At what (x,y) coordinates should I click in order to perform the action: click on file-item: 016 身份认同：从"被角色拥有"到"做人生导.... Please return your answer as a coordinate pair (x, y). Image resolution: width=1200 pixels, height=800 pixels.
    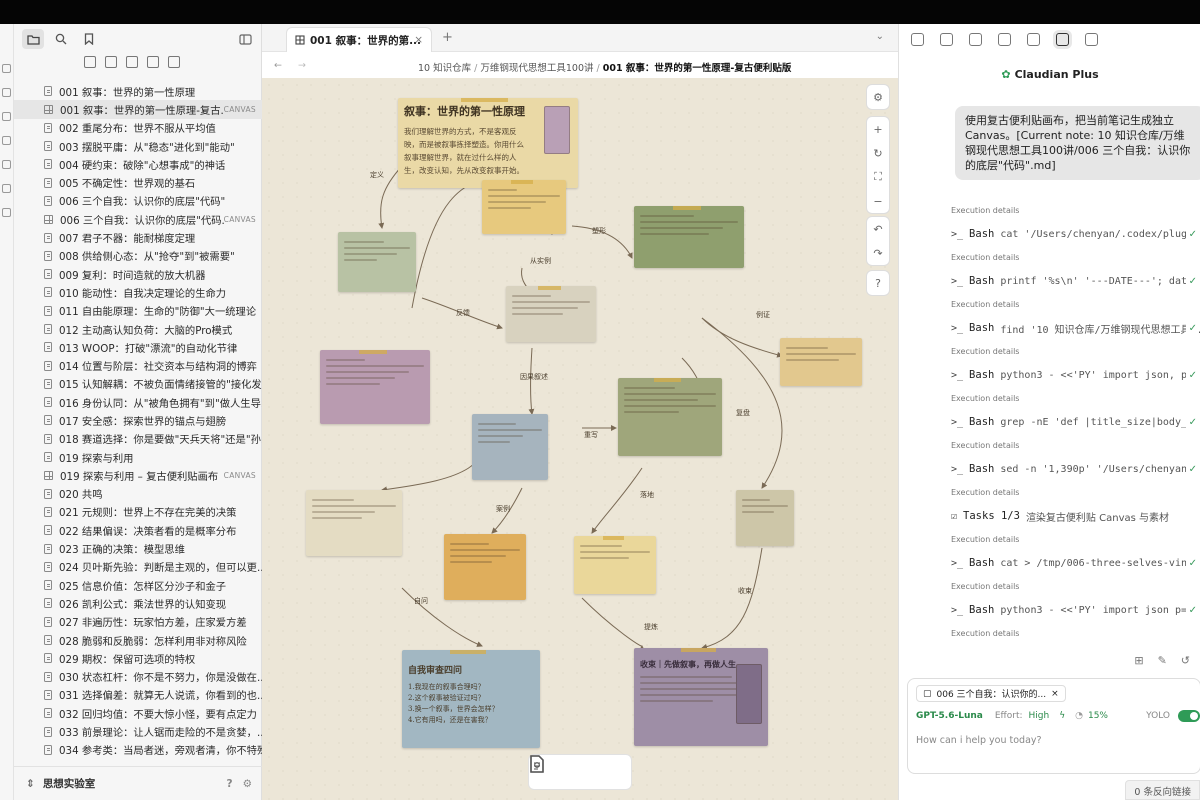
    Looking at the image, I should click on (138, 402).